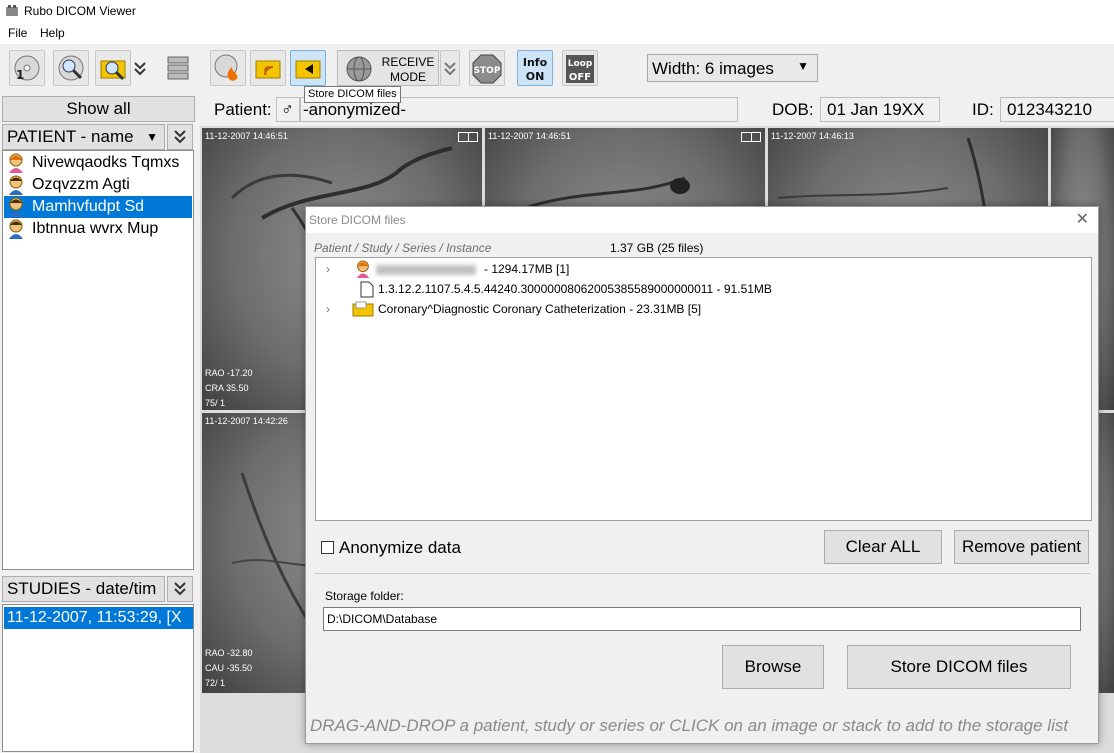 The width and height of the screenshot is (1114, 753). What do you see at coordinates (227, 388) in the screenshot?
I see `tile-angle-2: CRA 35.50` at bounding box center [227, 388].